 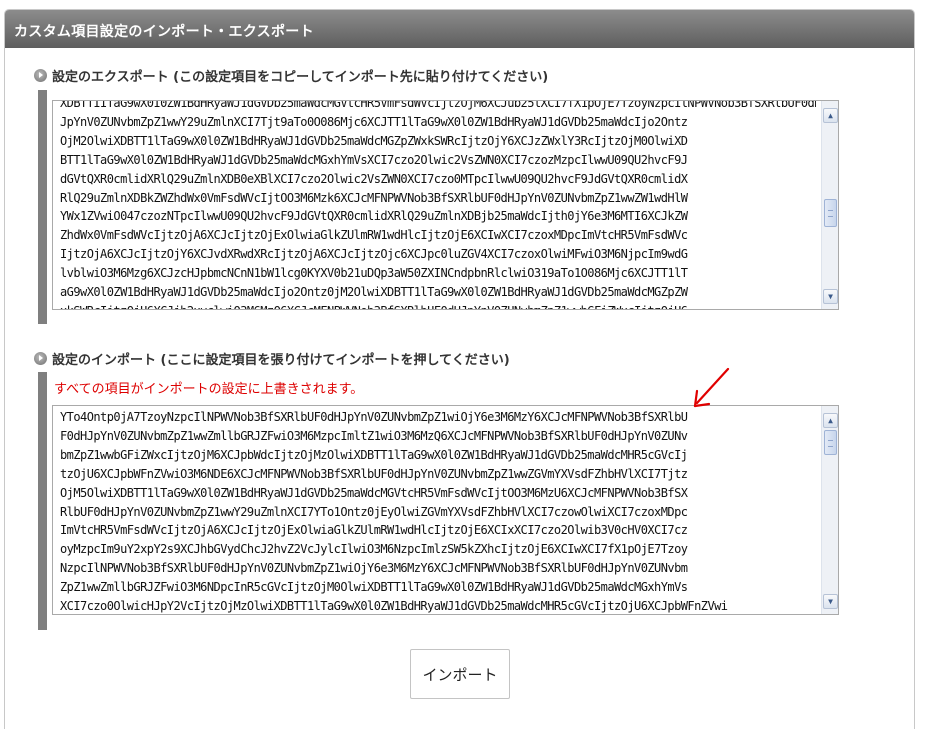 I want to click on export-side-bar, so click(x=42, y=207).